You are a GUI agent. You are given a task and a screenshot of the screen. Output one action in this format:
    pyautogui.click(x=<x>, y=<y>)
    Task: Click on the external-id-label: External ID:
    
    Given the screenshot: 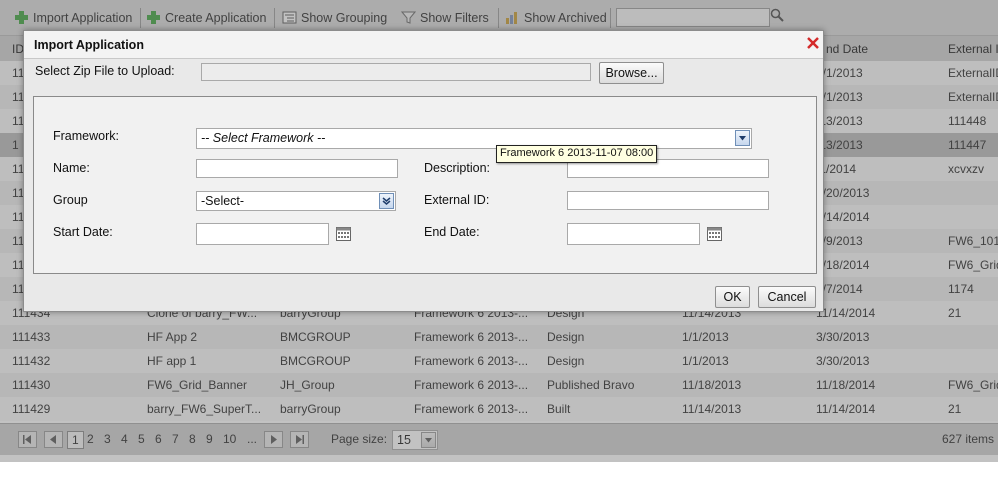 What is the action you would take?
    pyautogui.click(x=457, y=200)
    